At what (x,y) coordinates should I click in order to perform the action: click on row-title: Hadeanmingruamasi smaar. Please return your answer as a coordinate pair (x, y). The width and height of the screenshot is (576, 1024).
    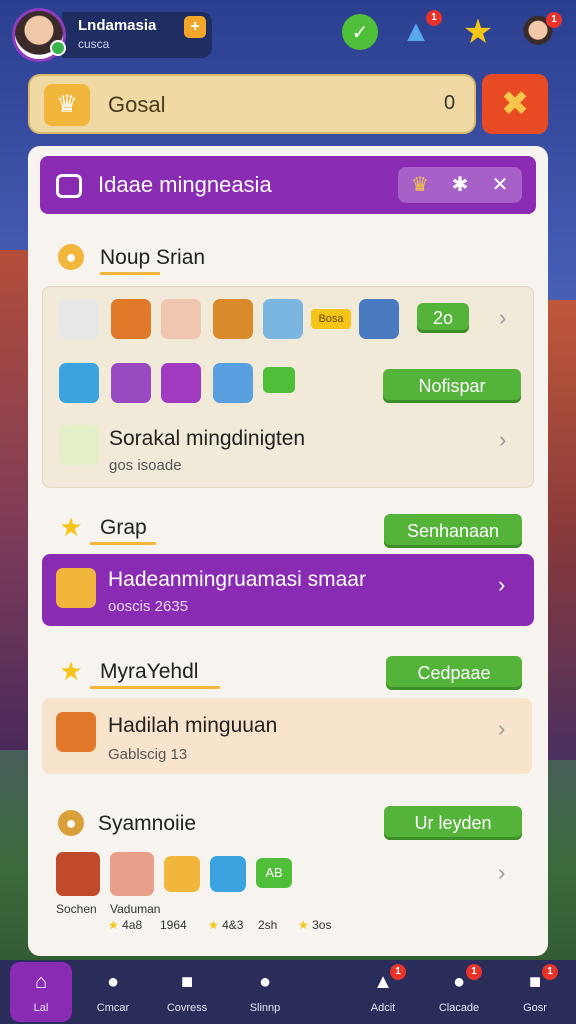
    Looking at the image, I should click on (237, 579).